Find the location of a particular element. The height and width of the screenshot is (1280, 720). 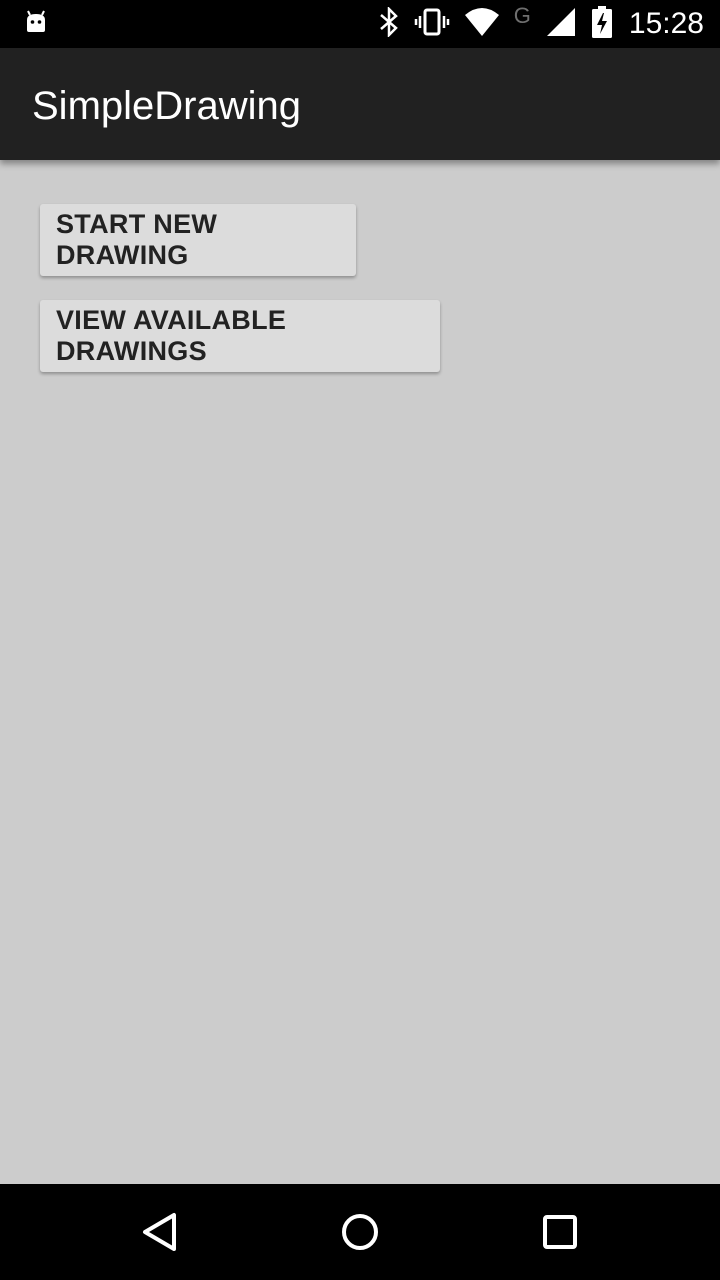

recent-apps-icon is located at coordinates (560, 1232).